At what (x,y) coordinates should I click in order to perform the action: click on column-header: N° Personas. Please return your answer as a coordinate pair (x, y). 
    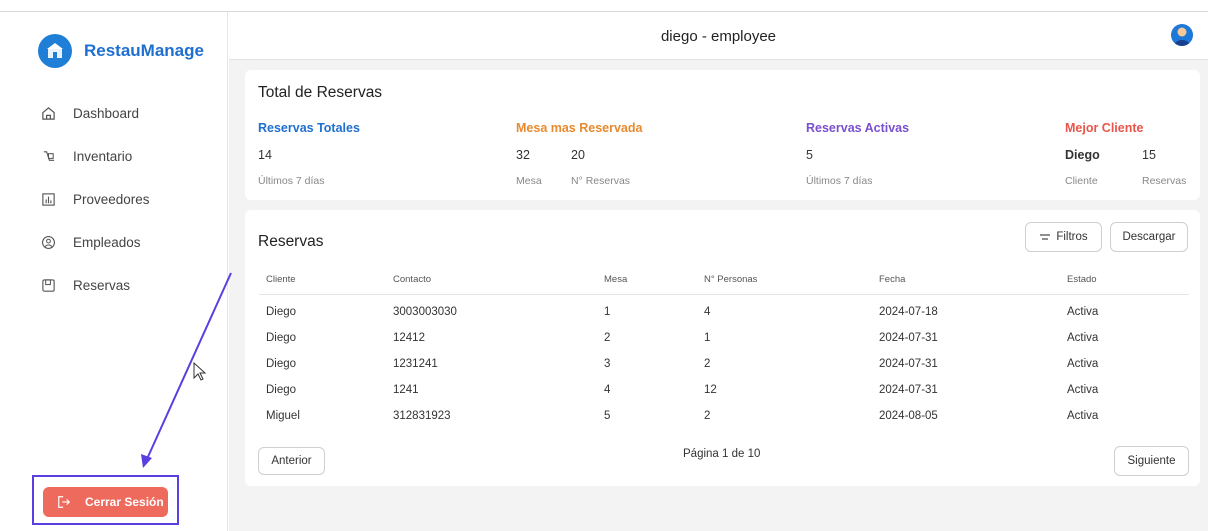
    Looking at the image, I should click on (730, 279).